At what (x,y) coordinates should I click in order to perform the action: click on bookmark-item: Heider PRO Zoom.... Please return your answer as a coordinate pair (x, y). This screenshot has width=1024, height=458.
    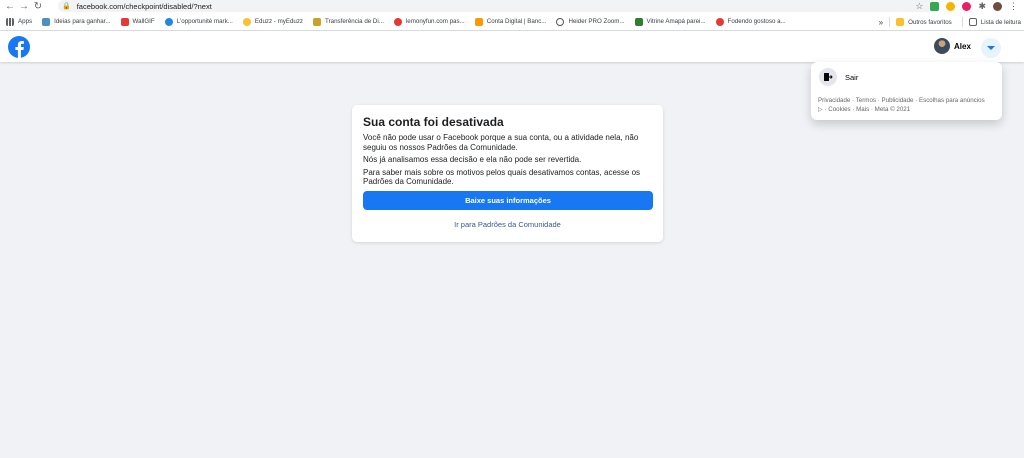
    Looking at the image, I should click on (590, 21).